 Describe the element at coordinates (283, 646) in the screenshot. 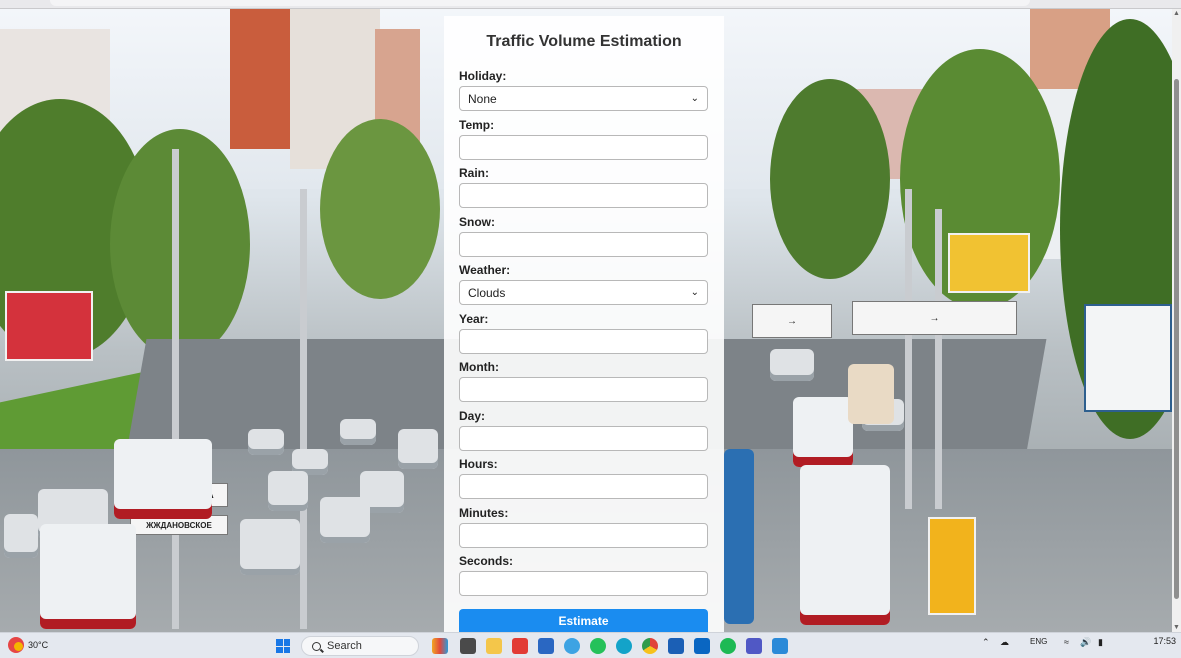

I see `windows-start-icon` at that location.